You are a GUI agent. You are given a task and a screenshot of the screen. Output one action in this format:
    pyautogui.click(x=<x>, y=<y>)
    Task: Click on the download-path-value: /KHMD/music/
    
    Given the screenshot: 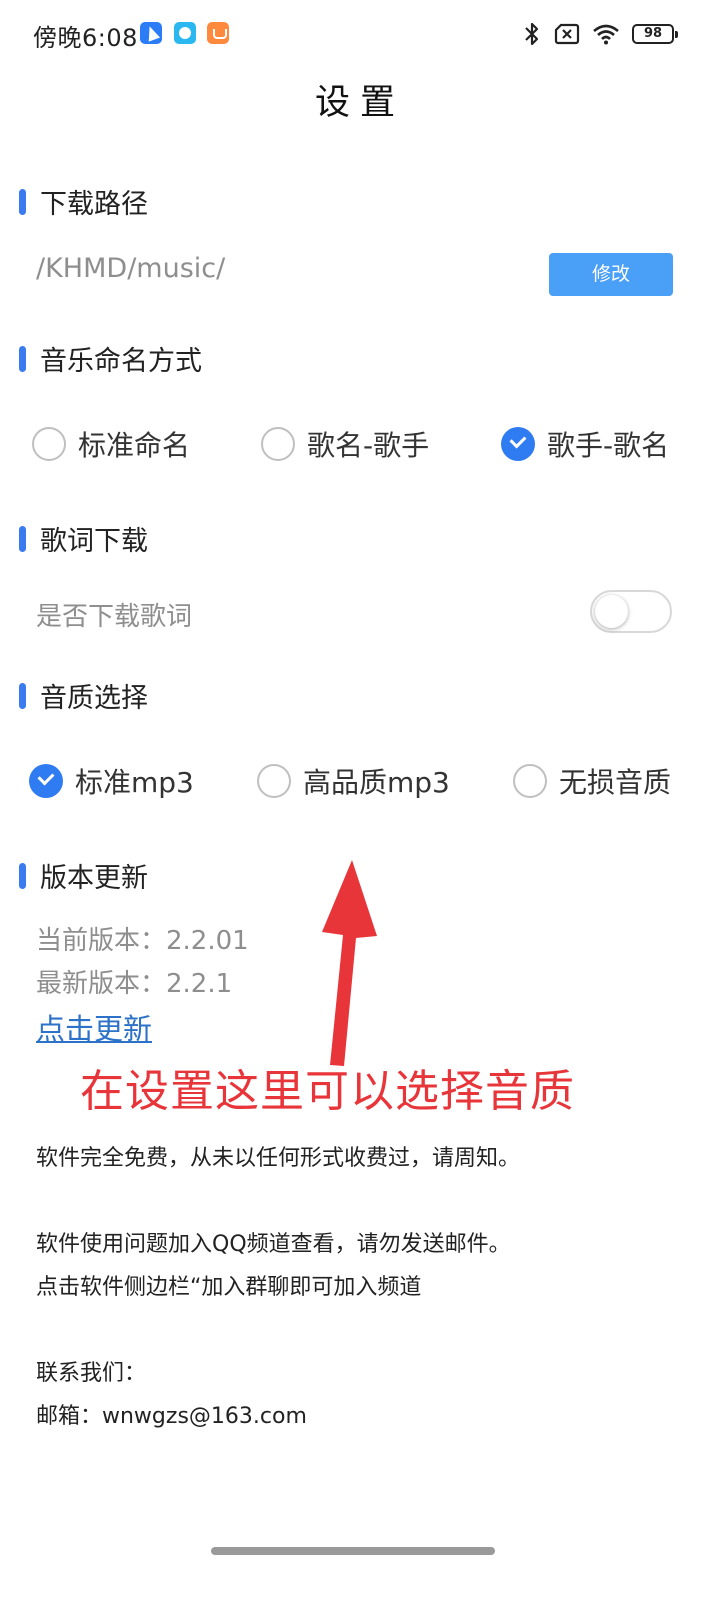 What is the action you would take?
    pyautogui.click(x=131, y=268)
    